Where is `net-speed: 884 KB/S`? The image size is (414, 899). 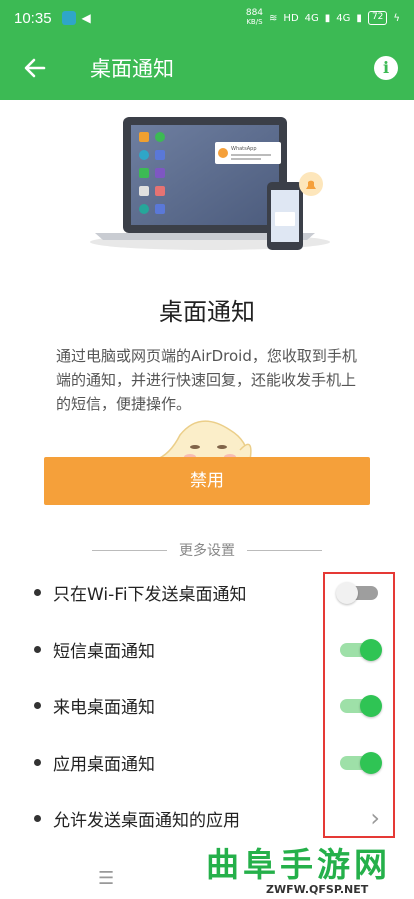 net-speed: 884 KB/S is located at coordinates (254, 18).